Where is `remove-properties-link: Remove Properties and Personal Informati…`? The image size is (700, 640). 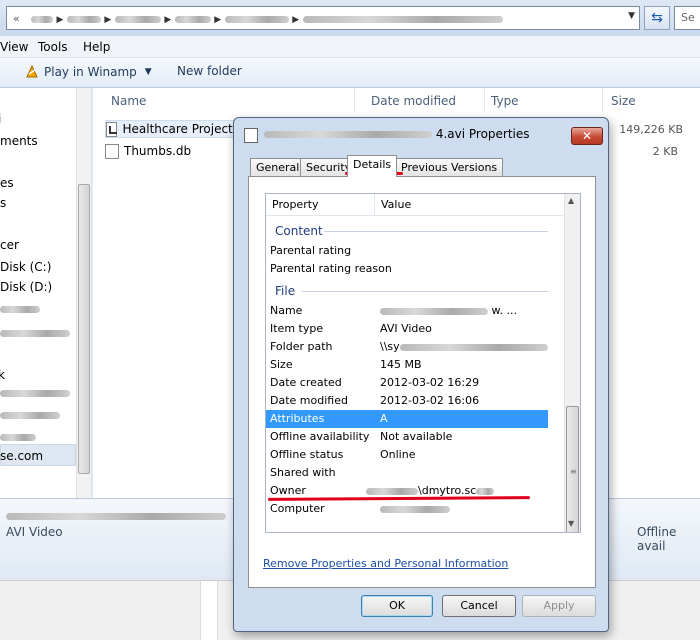 remove-properties-link: Remove Properties and Personal Informati… is located at coordinates (385, 563).